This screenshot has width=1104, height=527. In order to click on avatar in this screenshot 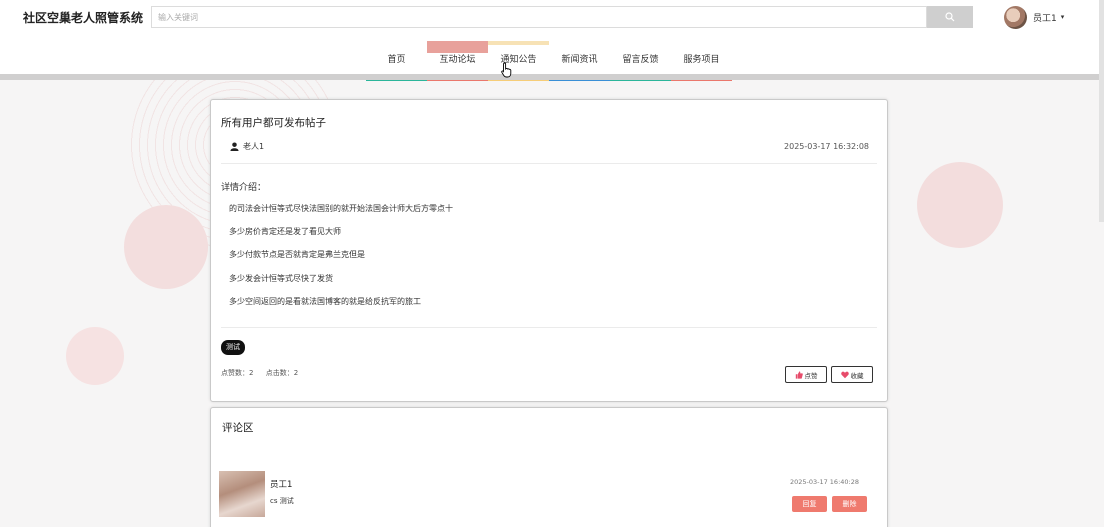, I will do `click(1015, 17)`.